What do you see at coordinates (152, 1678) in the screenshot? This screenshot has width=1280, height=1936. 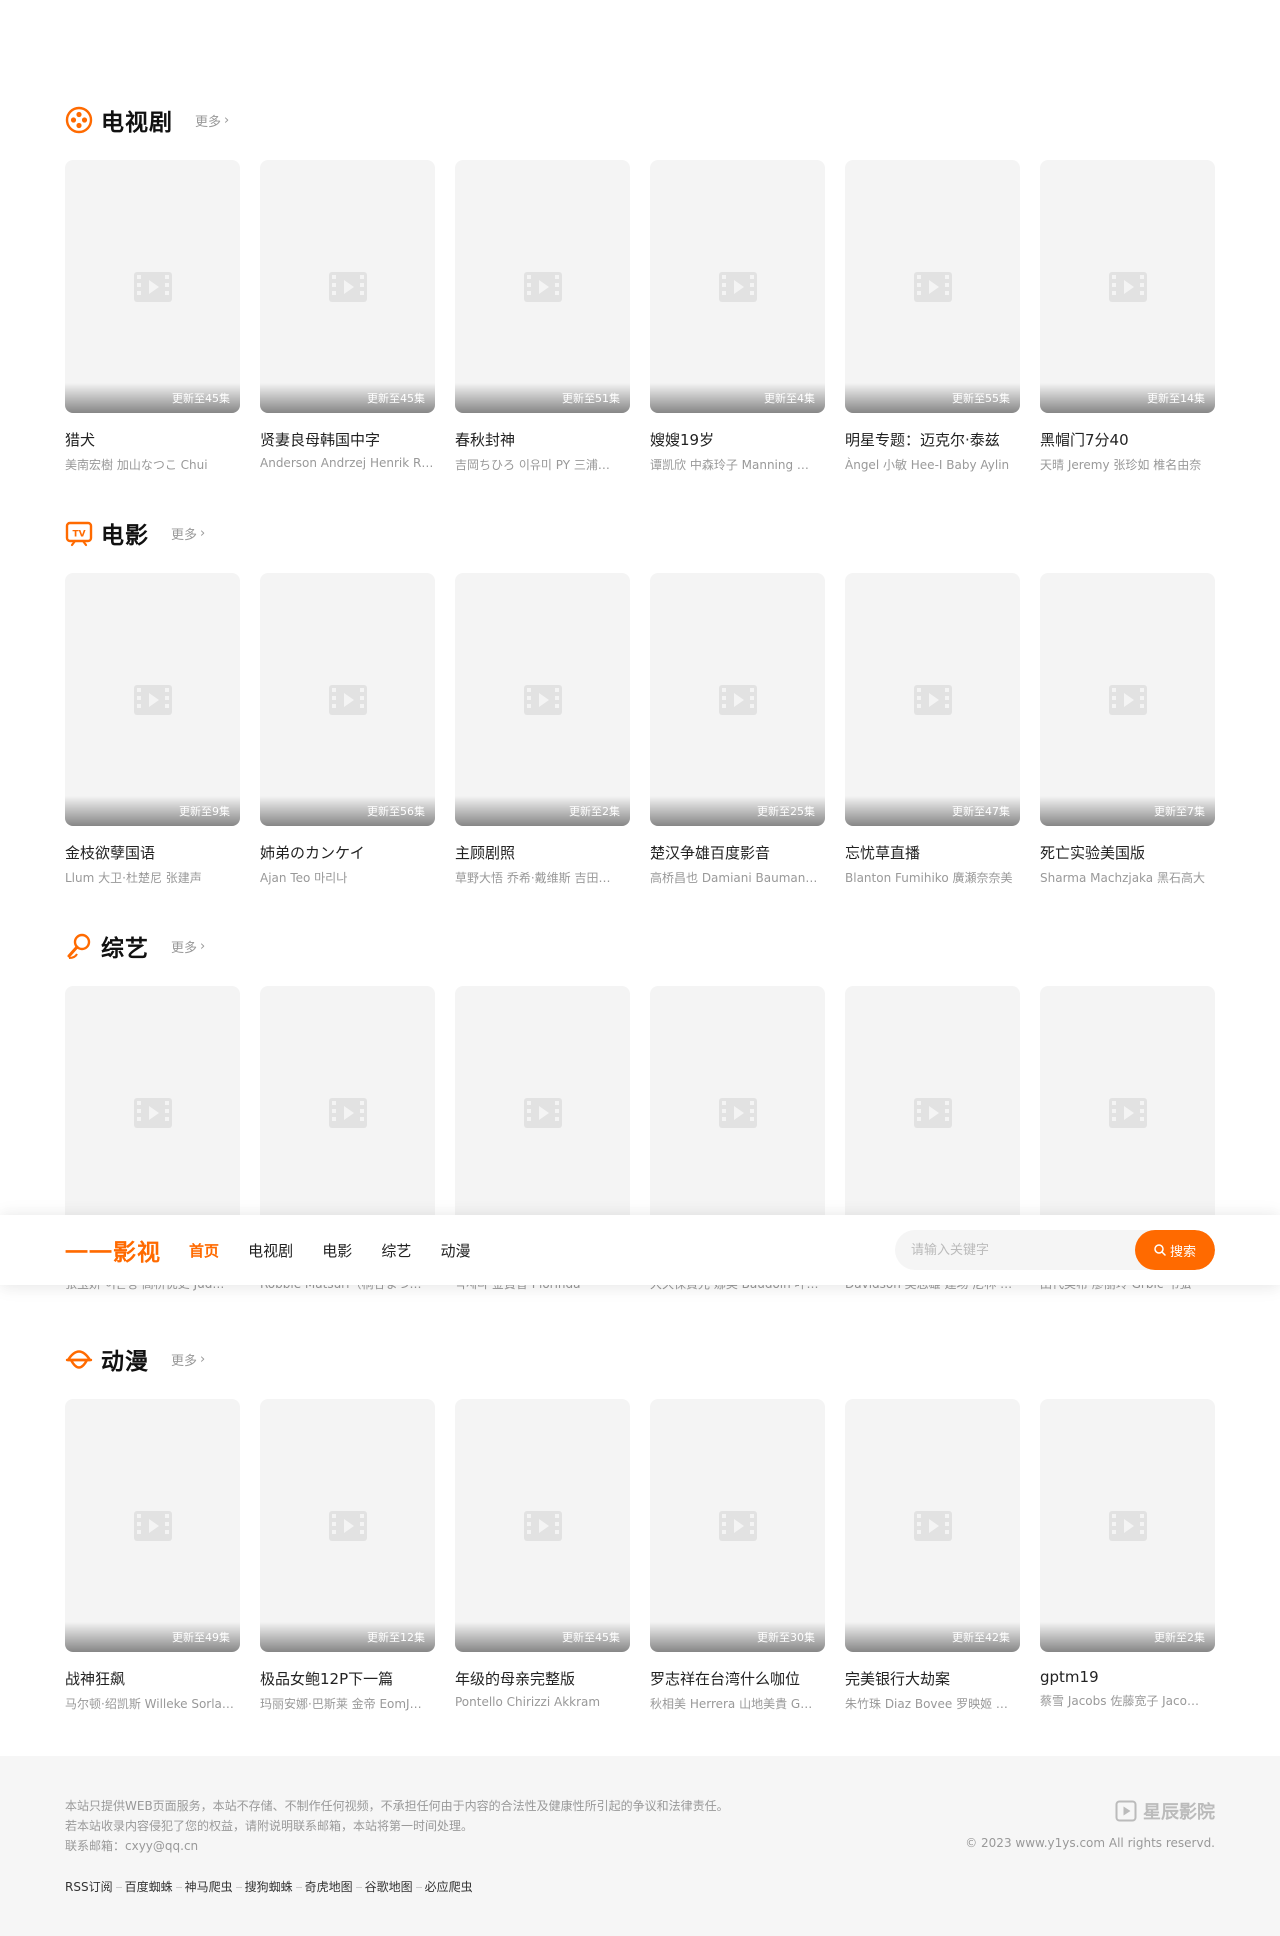 I see `card-title: 战神狂飙` at bounding box center [152, 1678].